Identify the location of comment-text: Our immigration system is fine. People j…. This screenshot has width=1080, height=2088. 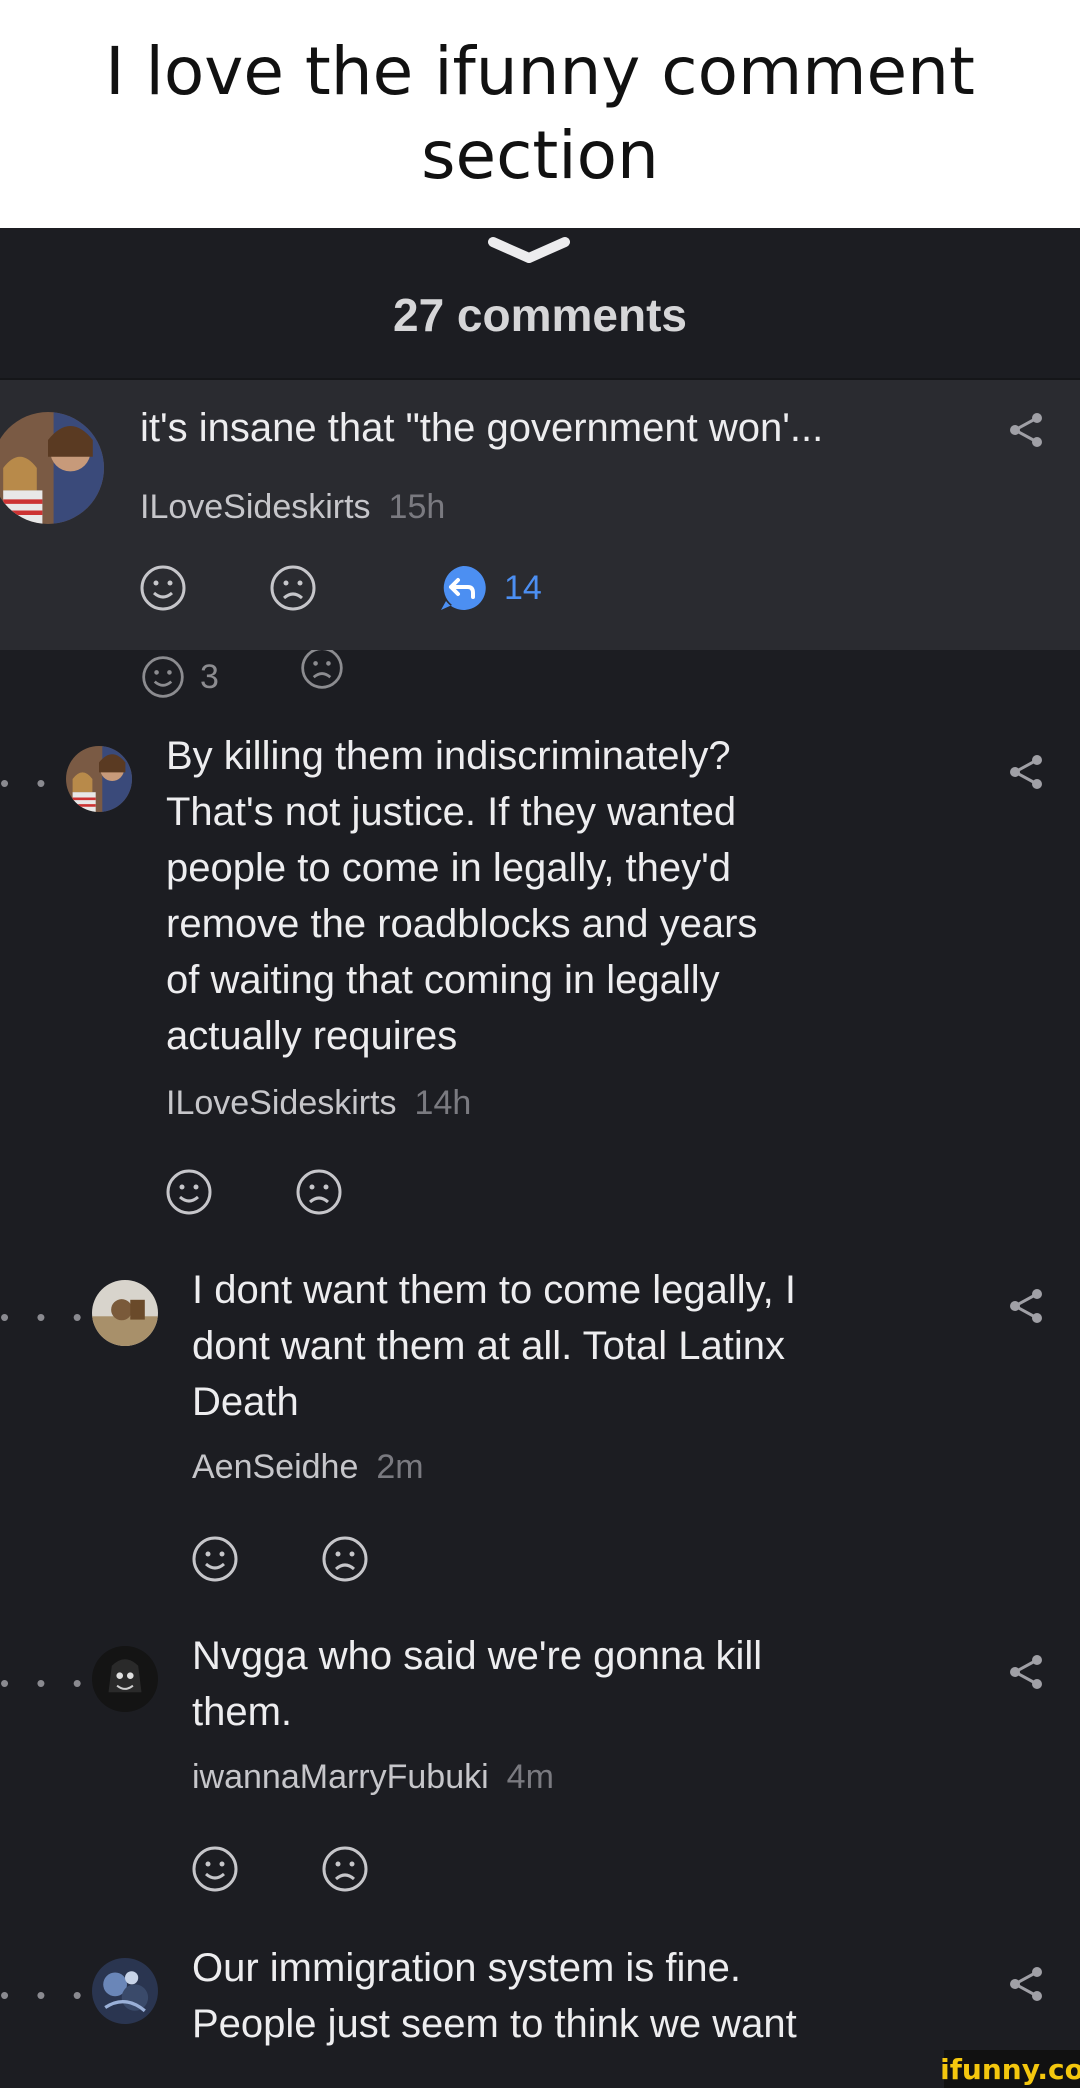
(494, 1996).